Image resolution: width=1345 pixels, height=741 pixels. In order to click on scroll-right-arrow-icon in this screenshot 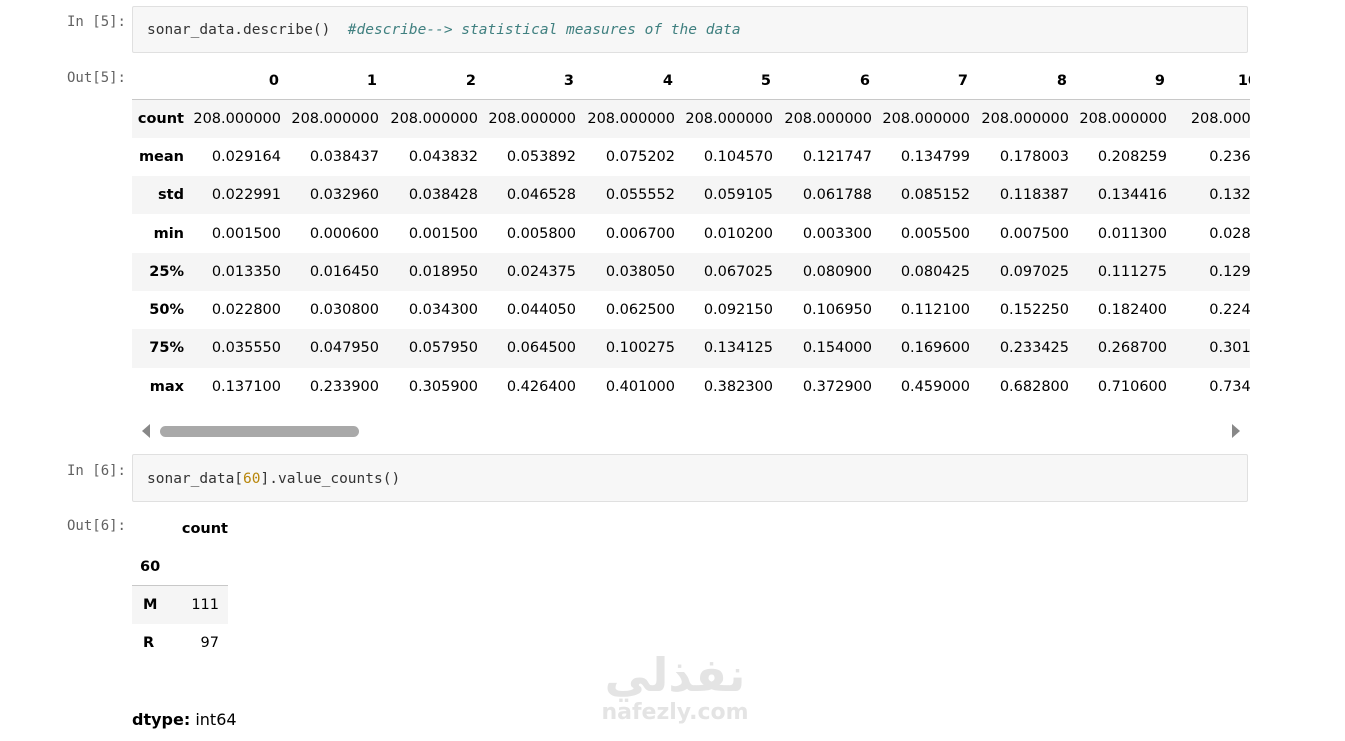, I will do `click(1236, 431)`.